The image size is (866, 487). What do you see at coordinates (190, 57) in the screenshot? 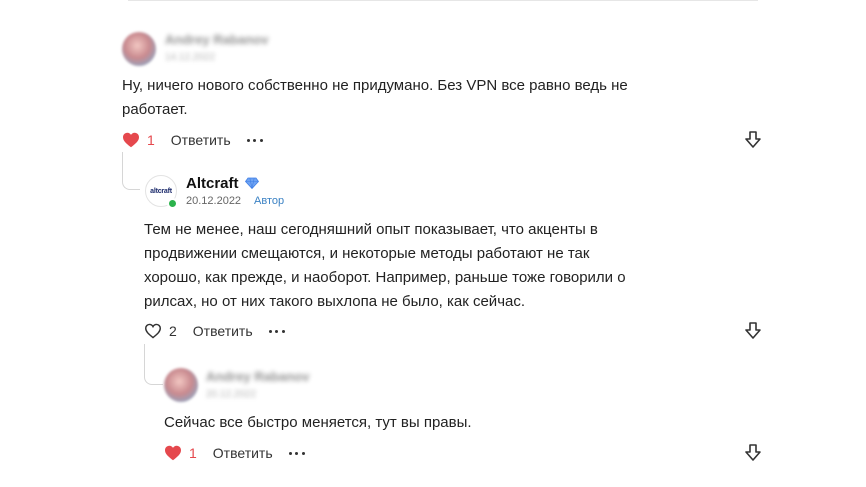
I see `comment-date: 14.12.2022` at bounding box center [190, 57].